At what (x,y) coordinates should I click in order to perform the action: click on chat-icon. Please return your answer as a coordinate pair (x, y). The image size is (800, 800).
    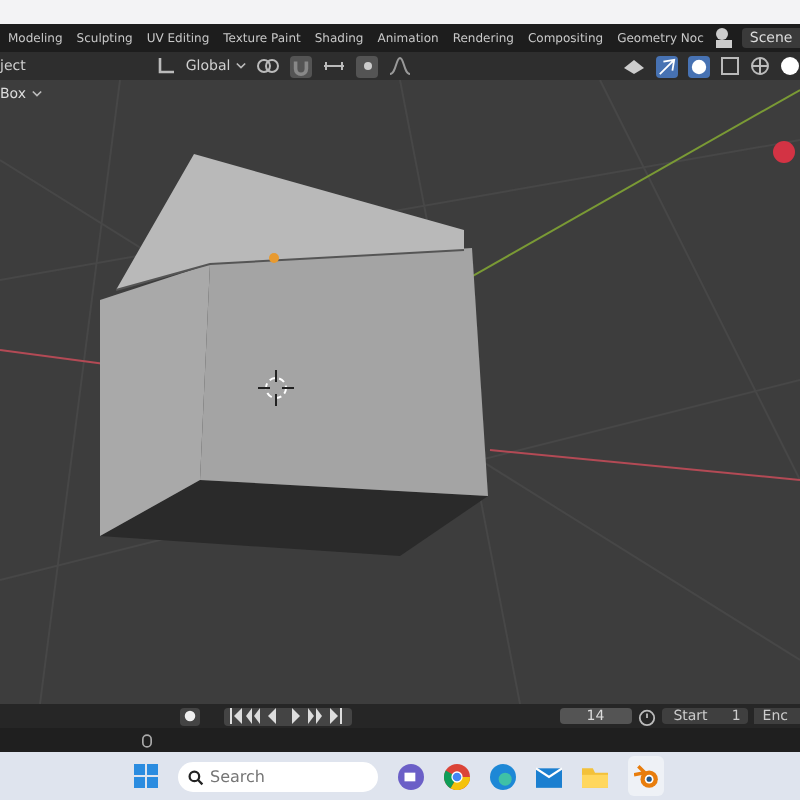
    Looking at the image, I should click on (411, 776).